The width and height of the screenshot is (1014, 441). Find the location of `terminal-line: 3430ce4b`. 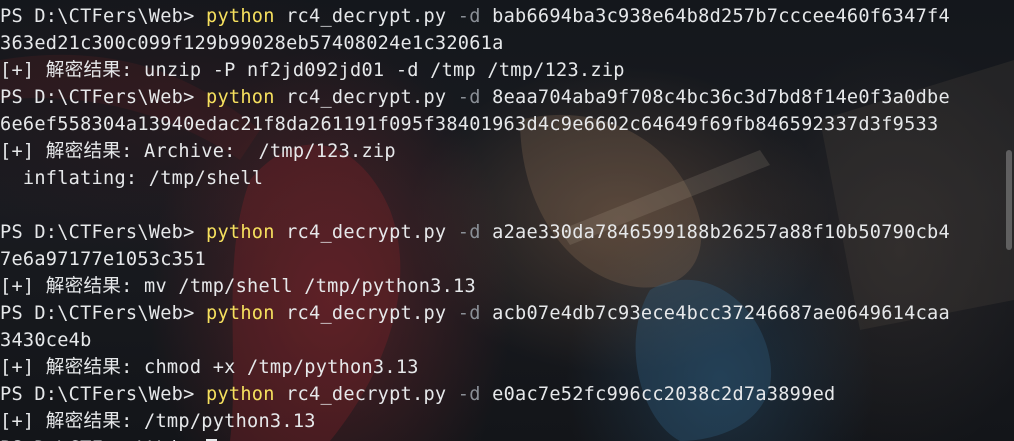

terminal-line: 3430ce4b is located at coordinates (500, 340).